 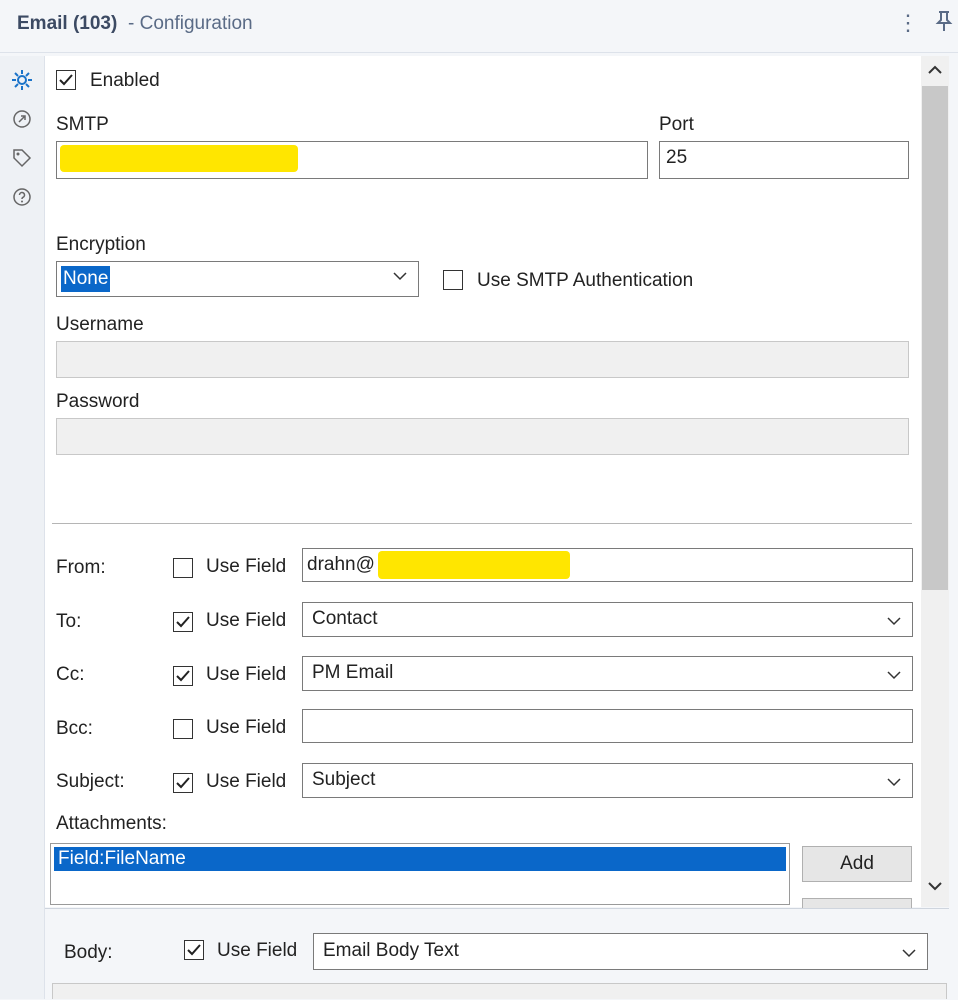 What do you see at coordinates (125, 80) in the screenshot?
I see `enabled-label: Enabled` at bounding box center [125, 80].